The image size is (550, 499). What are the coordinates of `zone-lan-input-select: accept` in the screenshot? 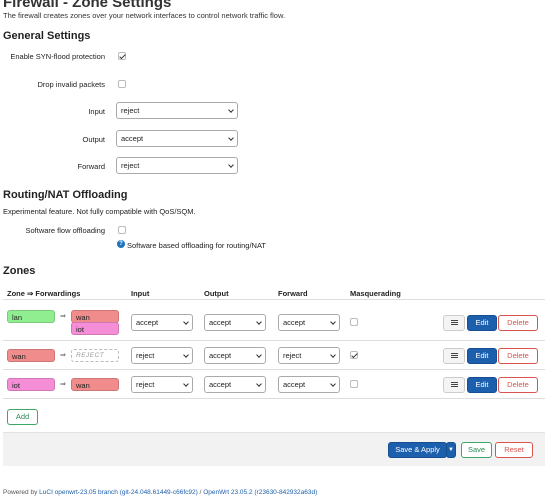 It's located at (162, 322).